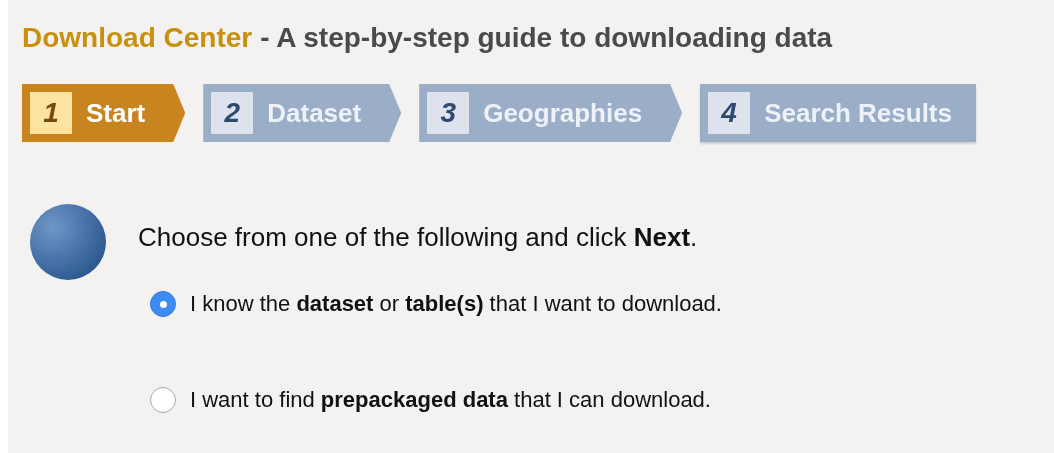 The image size is (1054, 453). Describe the element at coordinates (232, 113) in the screenshot. I see `step-number: 2` at that location.